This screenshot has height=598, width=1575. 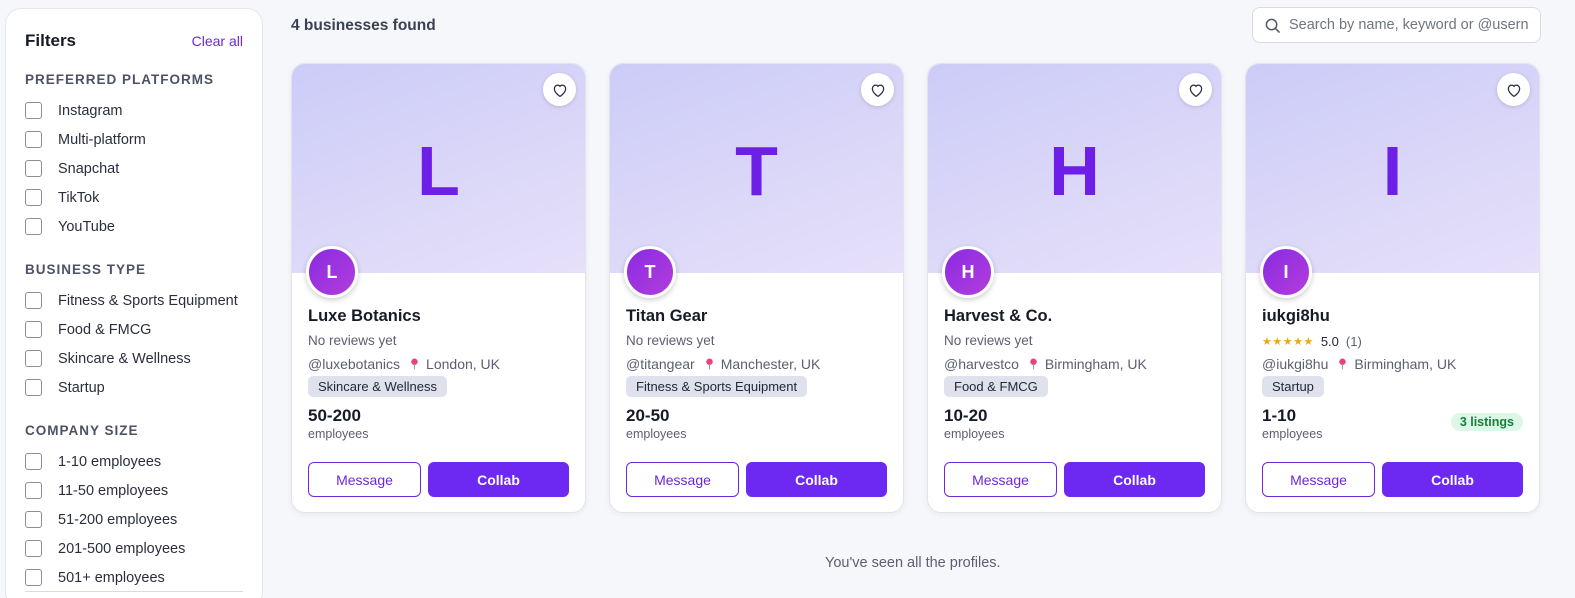 What do you see at coordinates (110, 461) in the screenshot?
I see `filter-option-label: 1-10 employees` at bounding box center [110, 461].